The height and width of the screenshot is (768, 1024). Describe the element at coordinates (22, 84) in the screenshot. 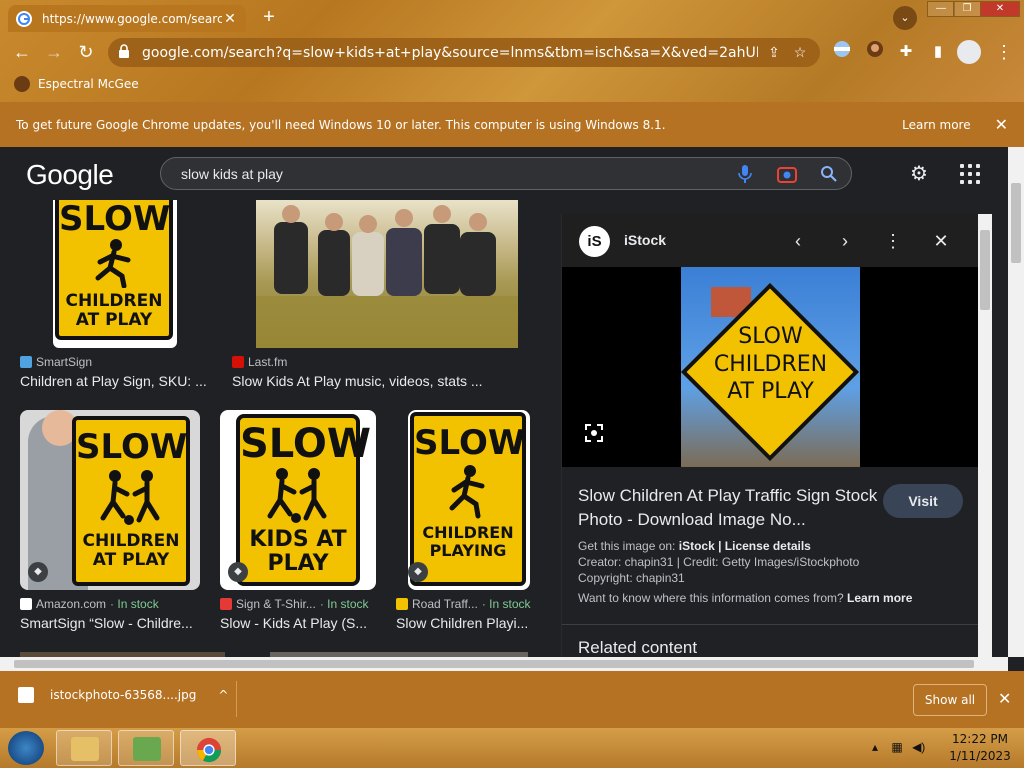

I see `bookmark-favicon-icon` at that location.